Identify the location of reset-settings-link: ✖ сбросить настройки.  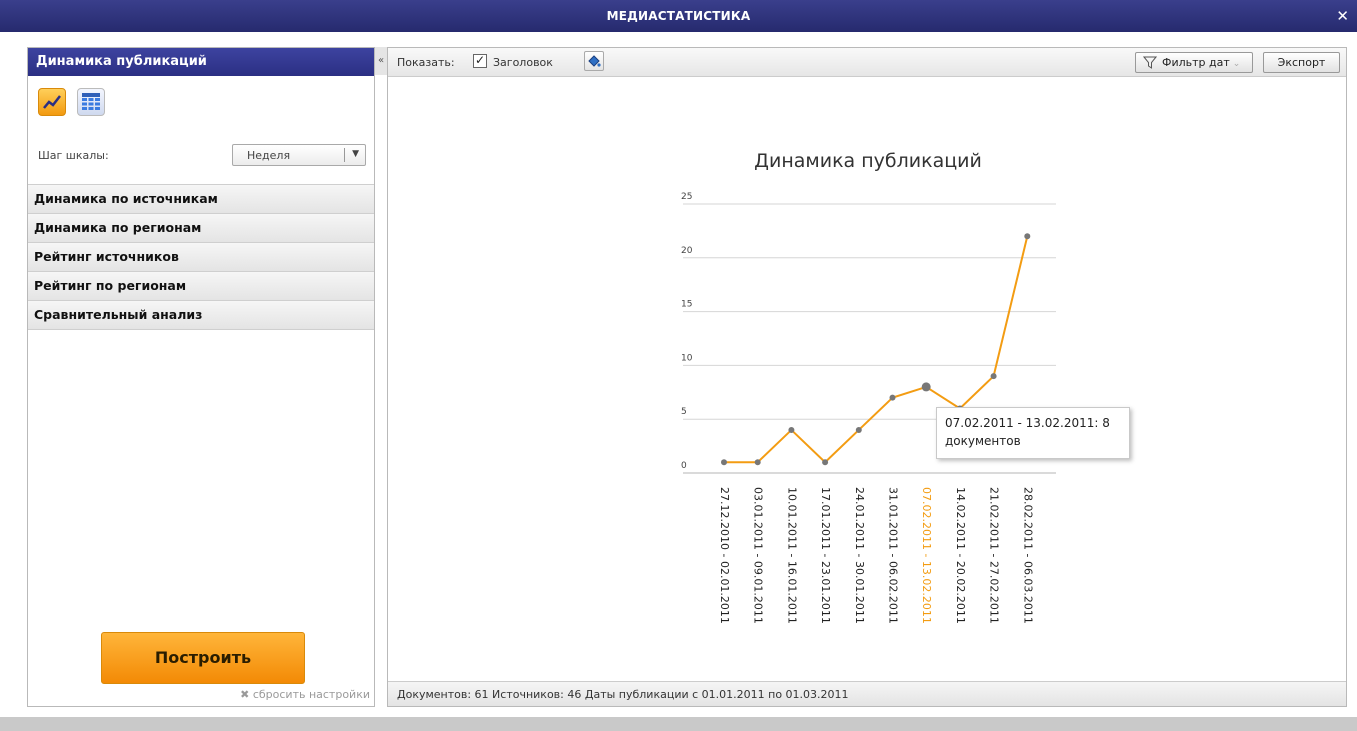
(305, 694).